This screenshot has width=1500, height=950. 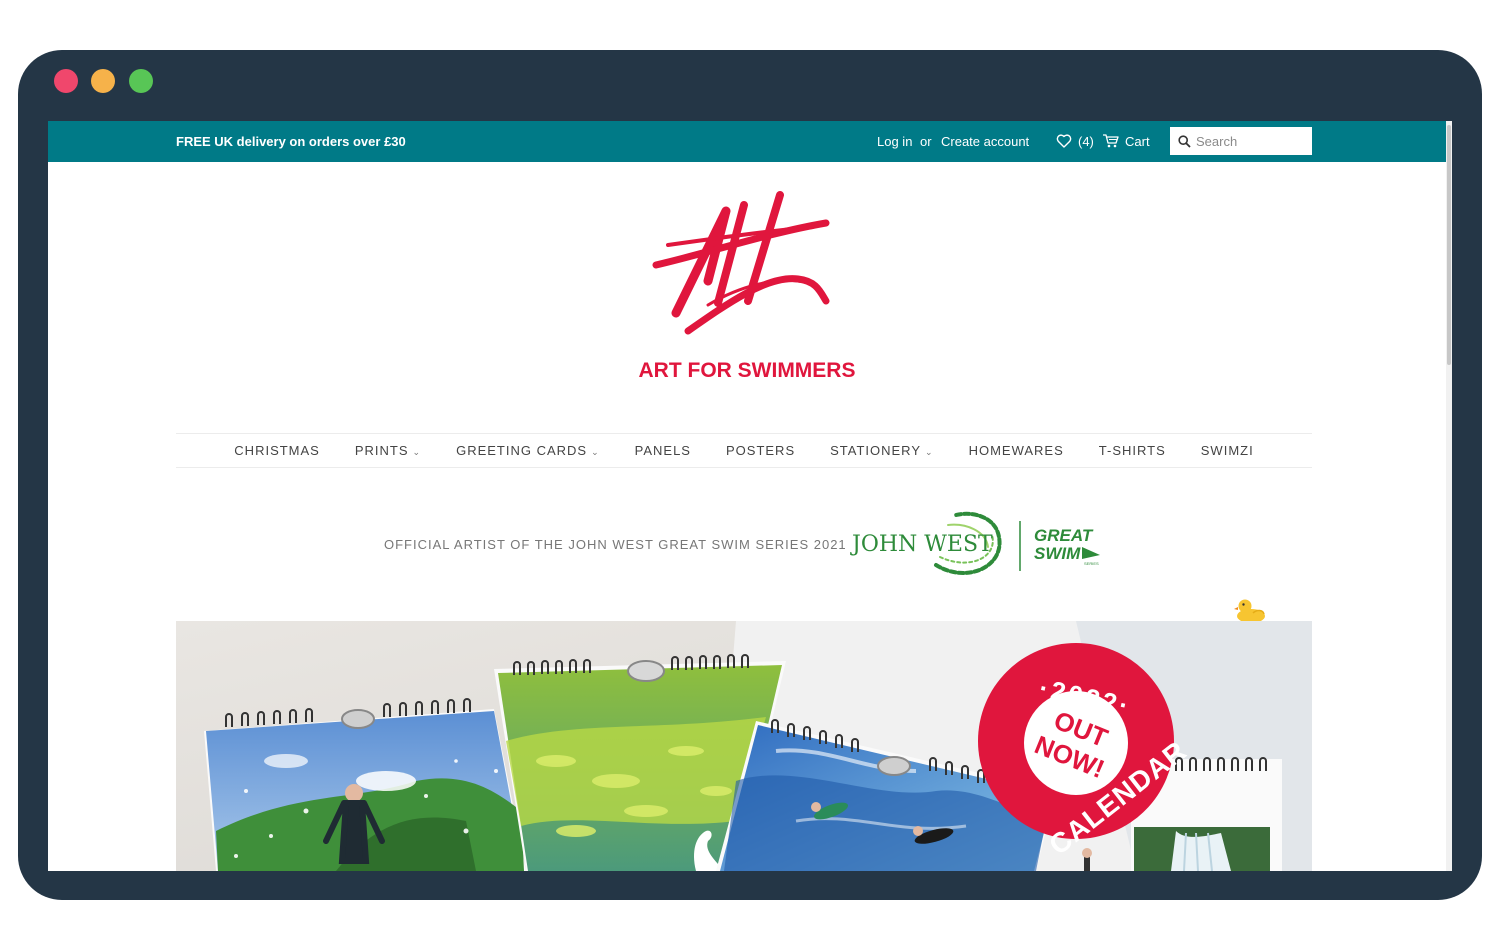 I want to click on window-maximize-dot, so click(x=141, y=81).